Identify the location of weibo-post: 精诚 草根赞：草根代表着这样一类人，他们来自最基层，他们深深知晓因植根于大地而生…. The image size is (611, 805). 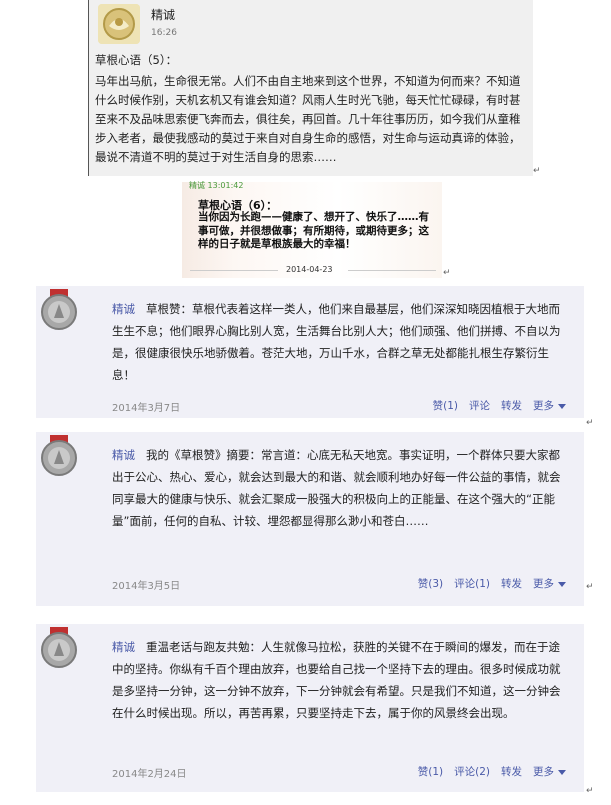
(310, 352).